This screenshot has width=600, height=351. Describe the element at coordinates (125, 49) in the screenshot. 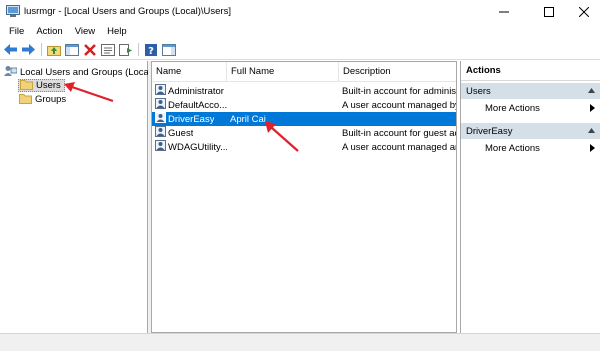

I see `export-list-icon` at that location.